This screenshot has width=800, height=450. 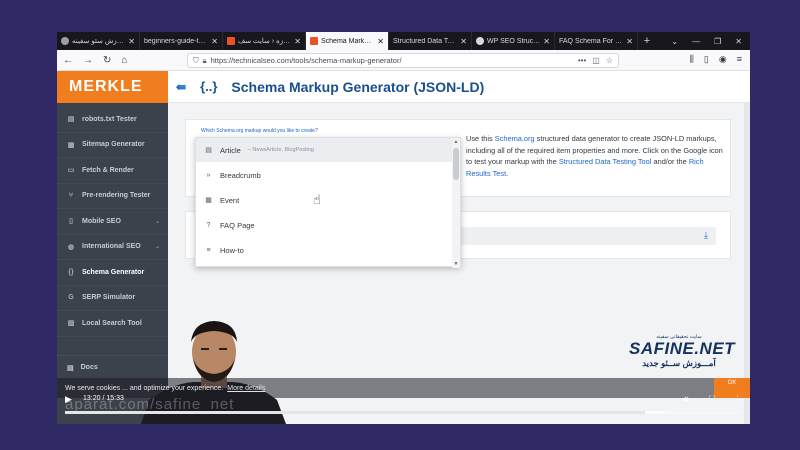 I want to click on sidebar-item-sitemap: ▦ Sitemap Generator, so click(x=112, y=145).